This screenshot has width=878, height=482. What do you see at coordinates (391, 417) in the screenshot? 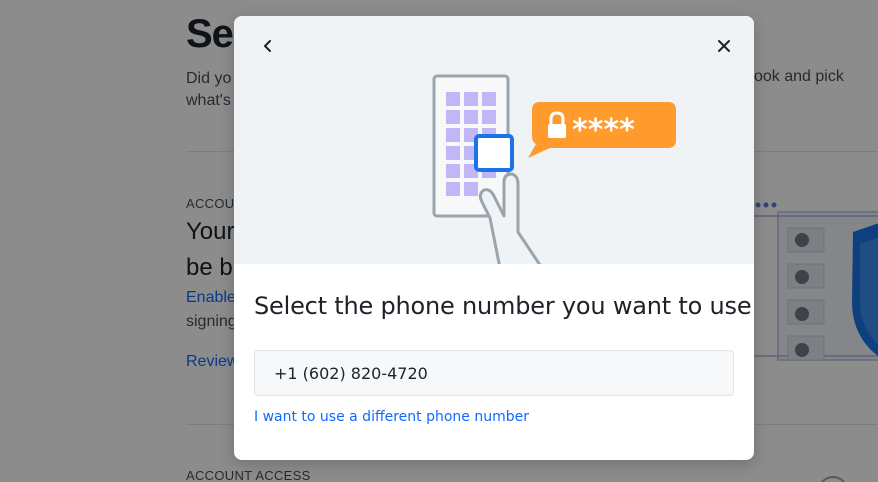
I see `different-phone-link: I want to use a different phone number` at bounding box center [391, 417].